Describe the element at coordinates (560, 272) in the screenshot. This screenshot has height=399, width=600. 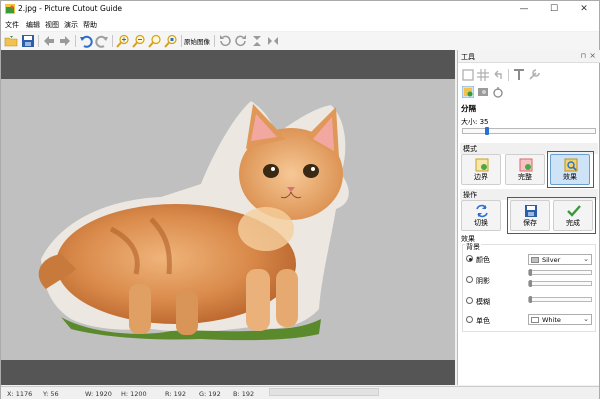
I see `shadow-slider-a` at that location.